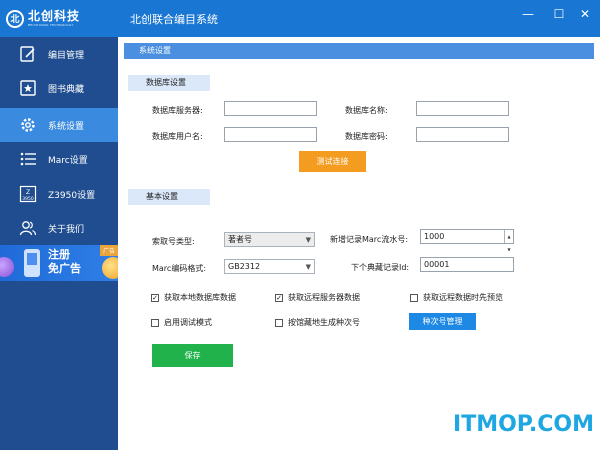 This screenshot has width=600, height=450. Describe the element at coordinates (585, 14) in the screenshot. I see `close-button: ✕` at that location.